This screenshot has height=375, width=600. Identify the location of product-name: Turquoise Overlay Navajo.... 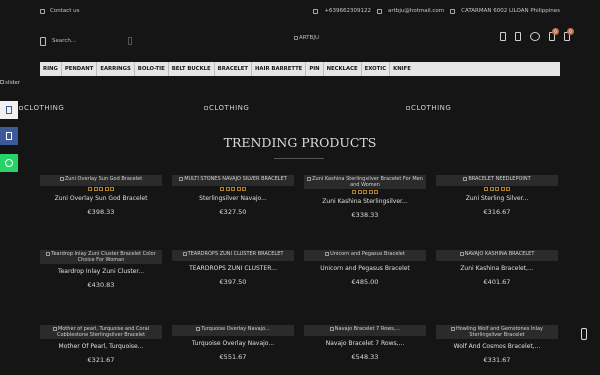
(233, 343).